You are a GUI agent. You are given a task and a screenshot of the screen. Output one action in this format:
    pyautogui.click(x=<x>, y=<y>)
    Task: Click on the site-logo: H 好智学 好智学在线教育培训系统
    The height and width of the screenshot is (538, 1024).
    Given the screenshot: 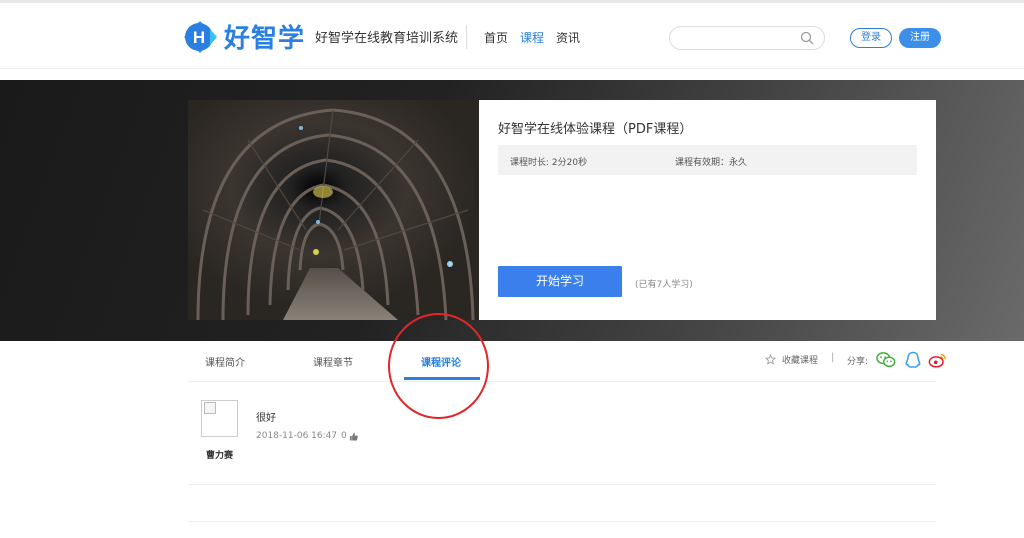 What is the action you would take?
    pyautogui.click(x=320, y=36)
    